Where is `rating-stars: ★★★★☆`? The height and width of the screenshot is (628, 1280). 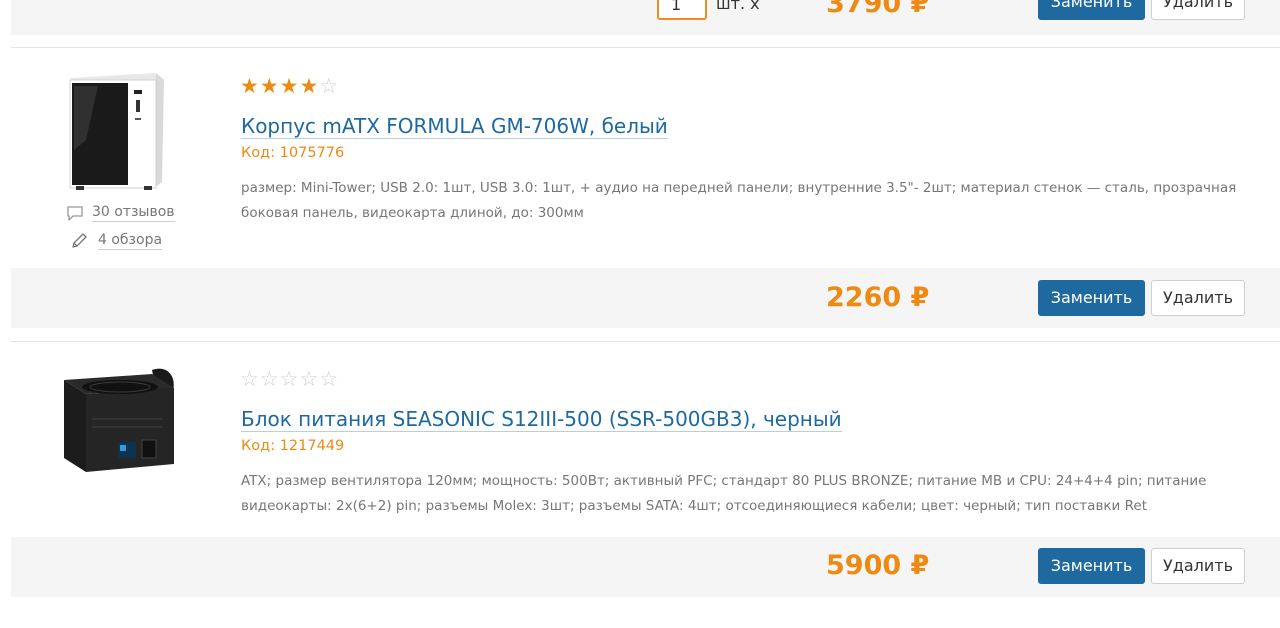 rating-stars: ★★★★☆ is located at coordinates (289, 86).